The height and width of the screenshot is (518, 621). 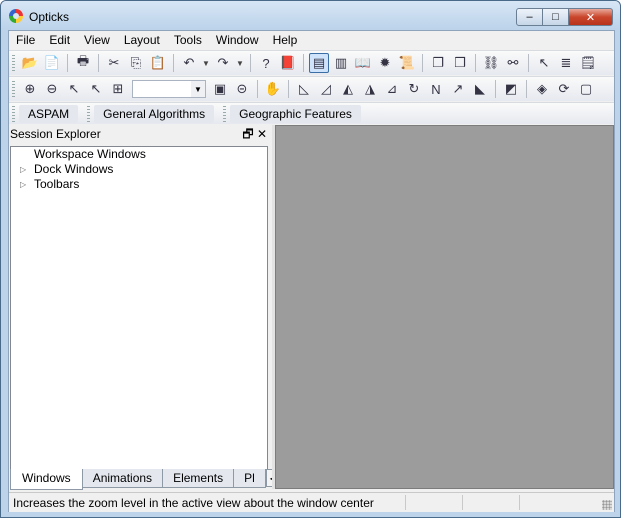 What do you see at coordinates (511, 89) in the screenshot?
I see `slope-icon: ◩` at bounding box center [511, 89].